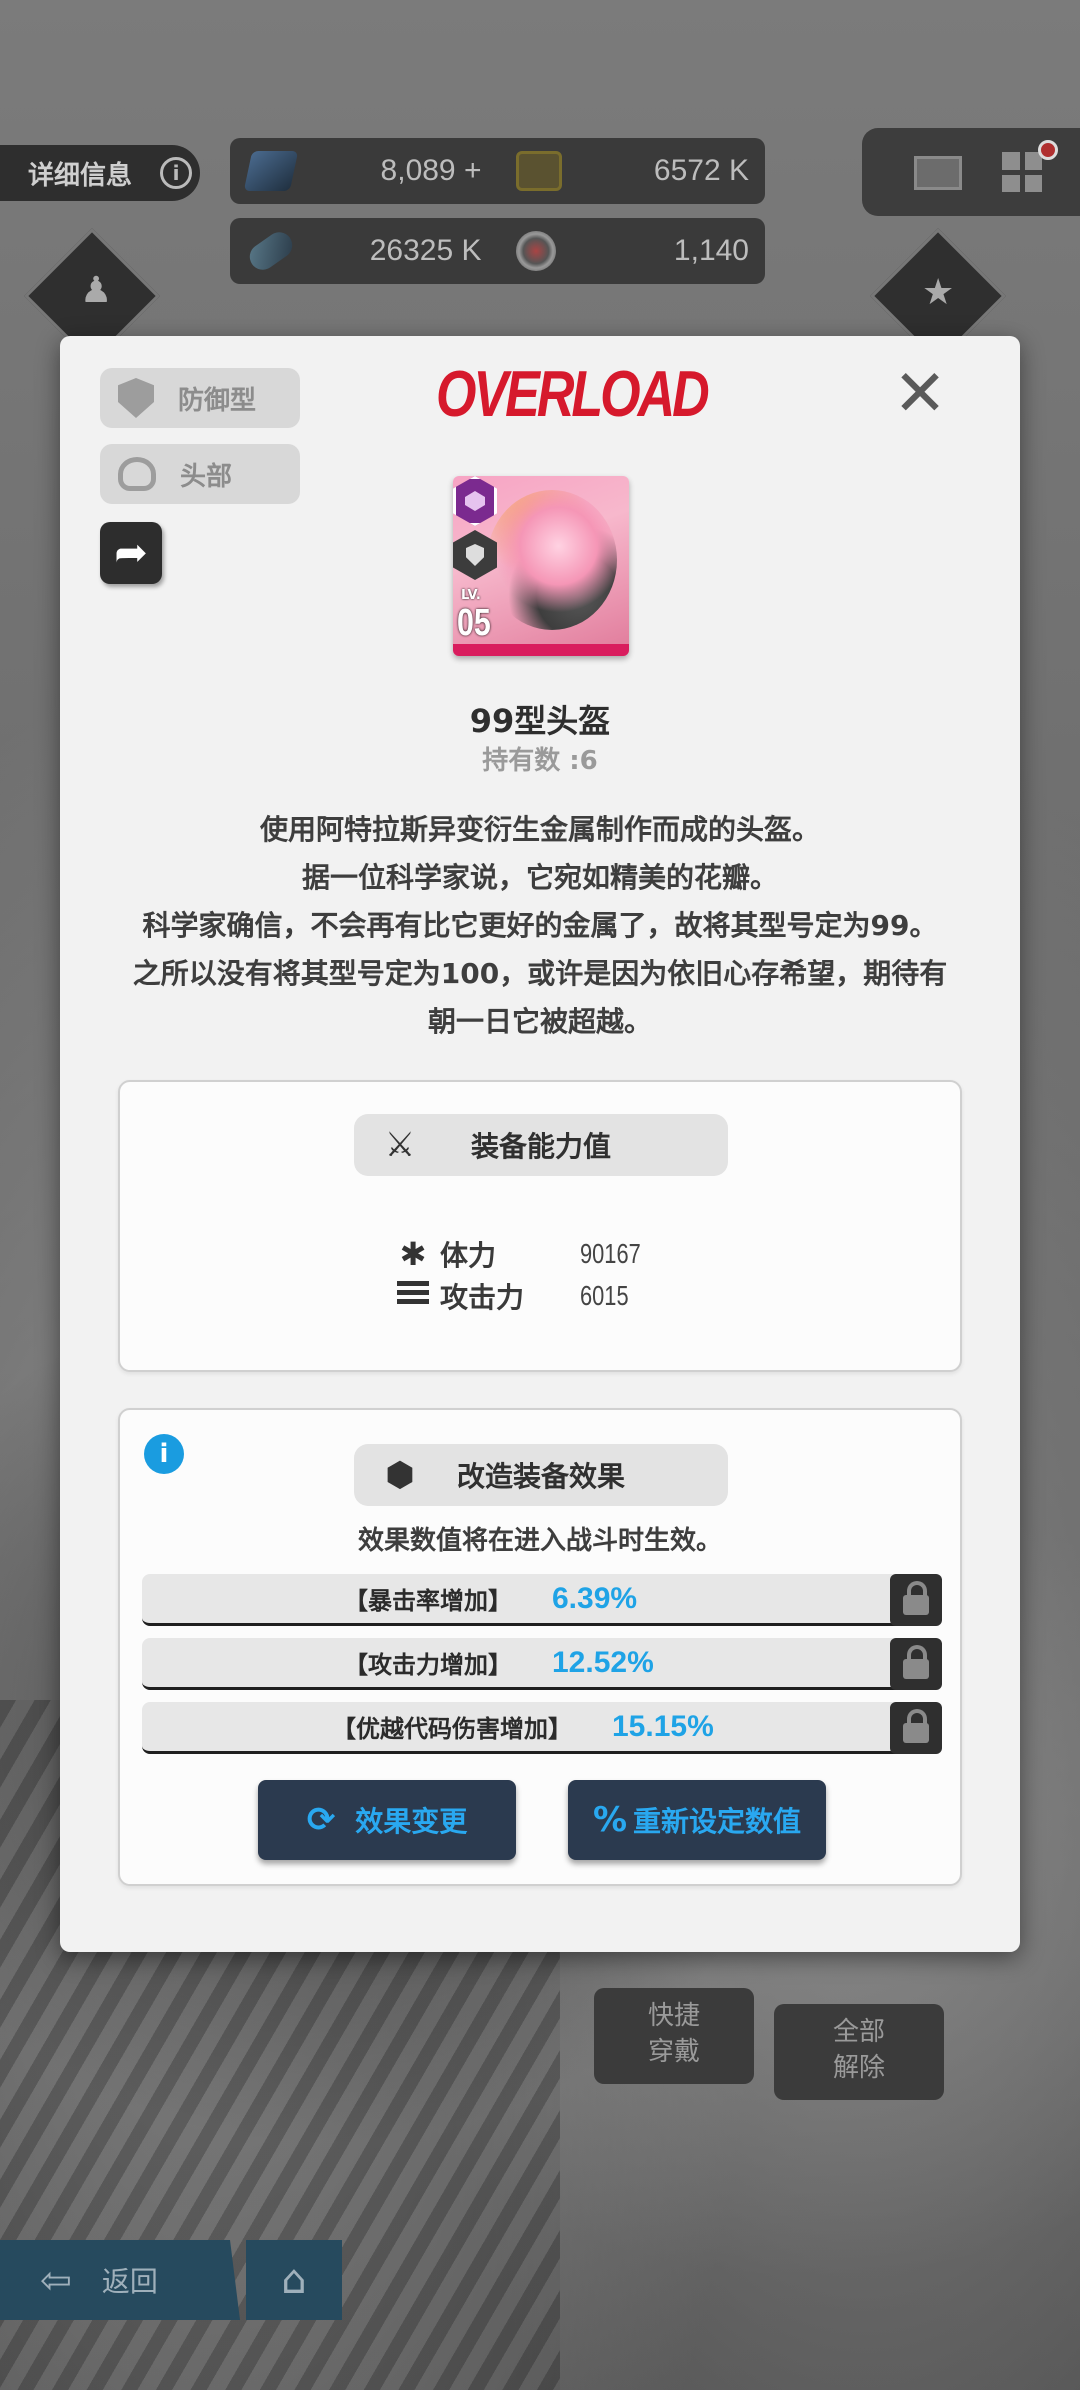 The height and width of the screenshot is (2390, 1080). I want to click on helmet-art, so click(552, 560).